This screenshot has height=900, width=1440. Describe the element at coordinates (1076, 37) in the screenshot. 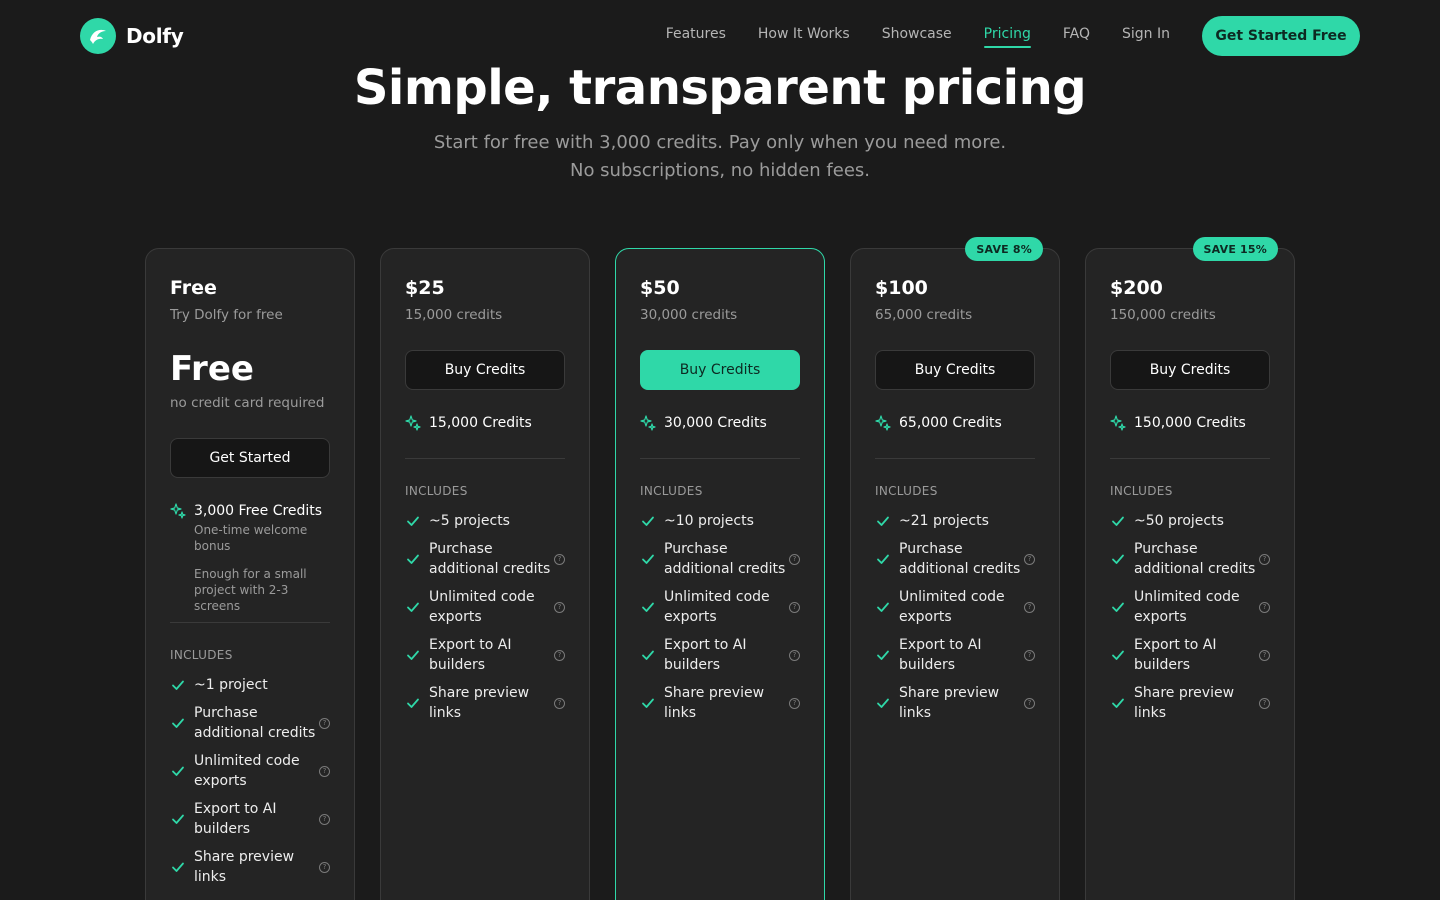

I see `nav-link-faq: FAQ` at that location.